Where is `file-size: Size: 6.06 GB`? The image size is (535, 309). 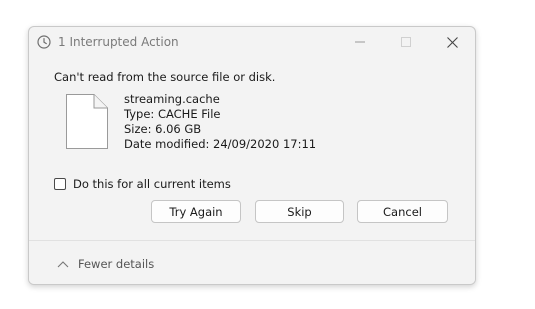 file-size: Size: 6.06 GB is located at coordinates (163, 129).